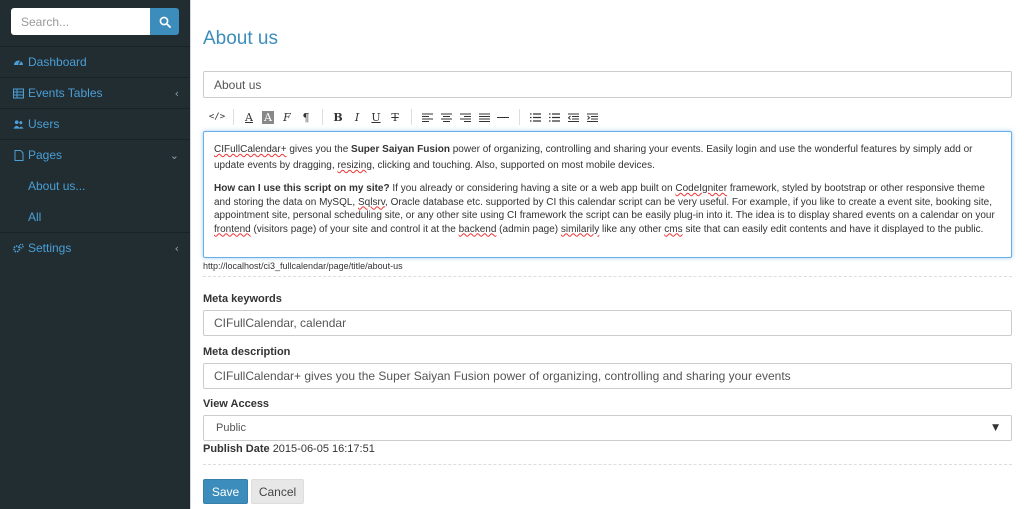 The image size is (1024, 509). What do you see at coordinates (673, 229) in the screenshot?
I see `editor-text: cms` at bounding box center [673, 229].